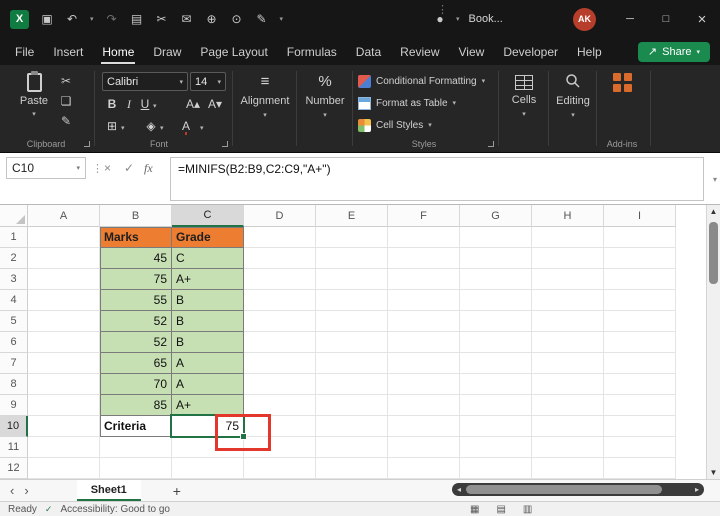 The image size is (720, 516). Describe the element at coordinates (64, 405) in the screenshot. I see `cell-A9` at that location.